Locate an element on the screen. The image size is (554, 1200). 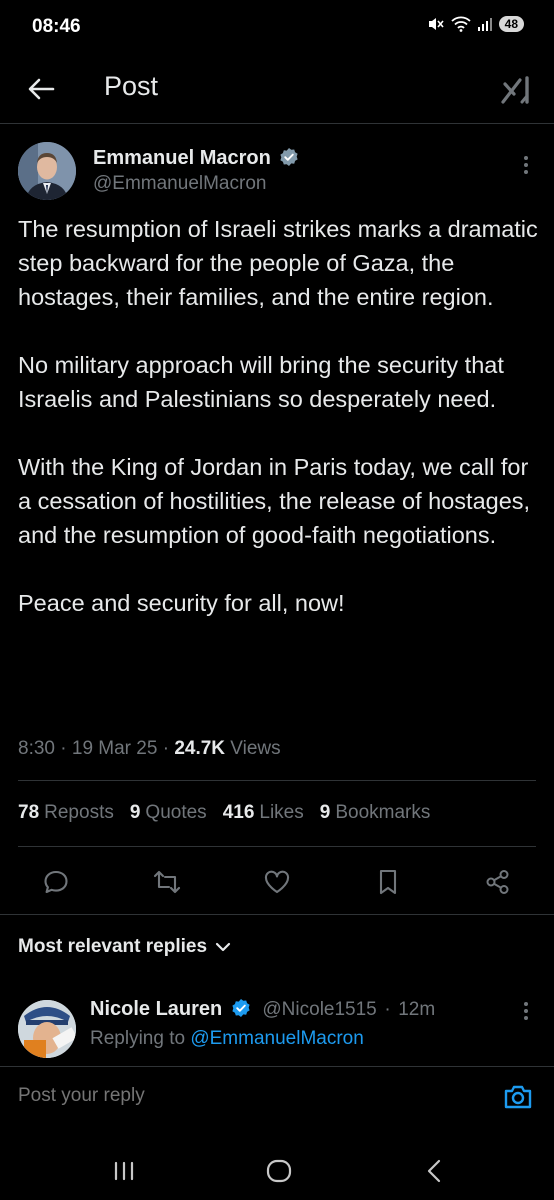
wifi-icon is located at coordinates (461, 24).